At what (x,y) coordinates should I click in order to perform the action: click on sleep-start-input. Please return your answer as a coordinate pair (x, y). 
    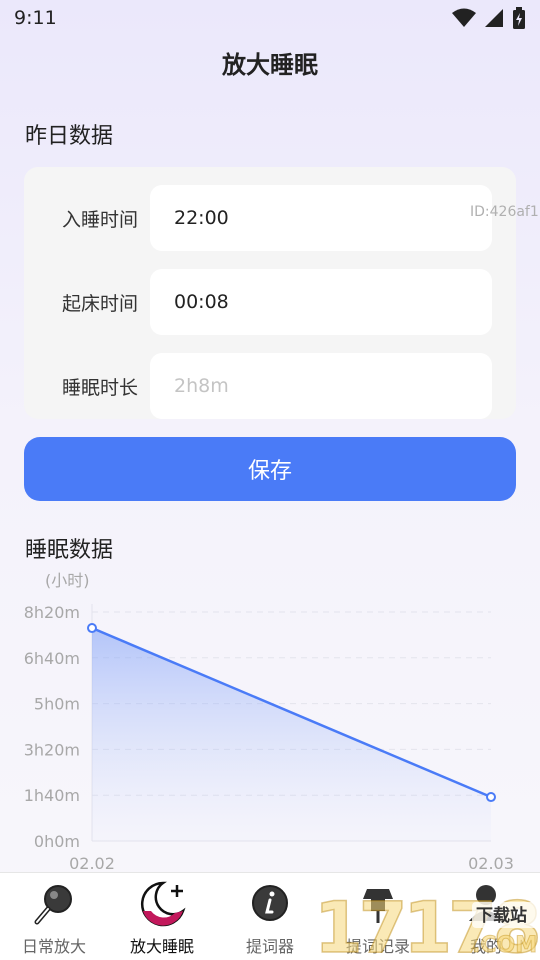
    Looking at the image, I should click on (321, 218).